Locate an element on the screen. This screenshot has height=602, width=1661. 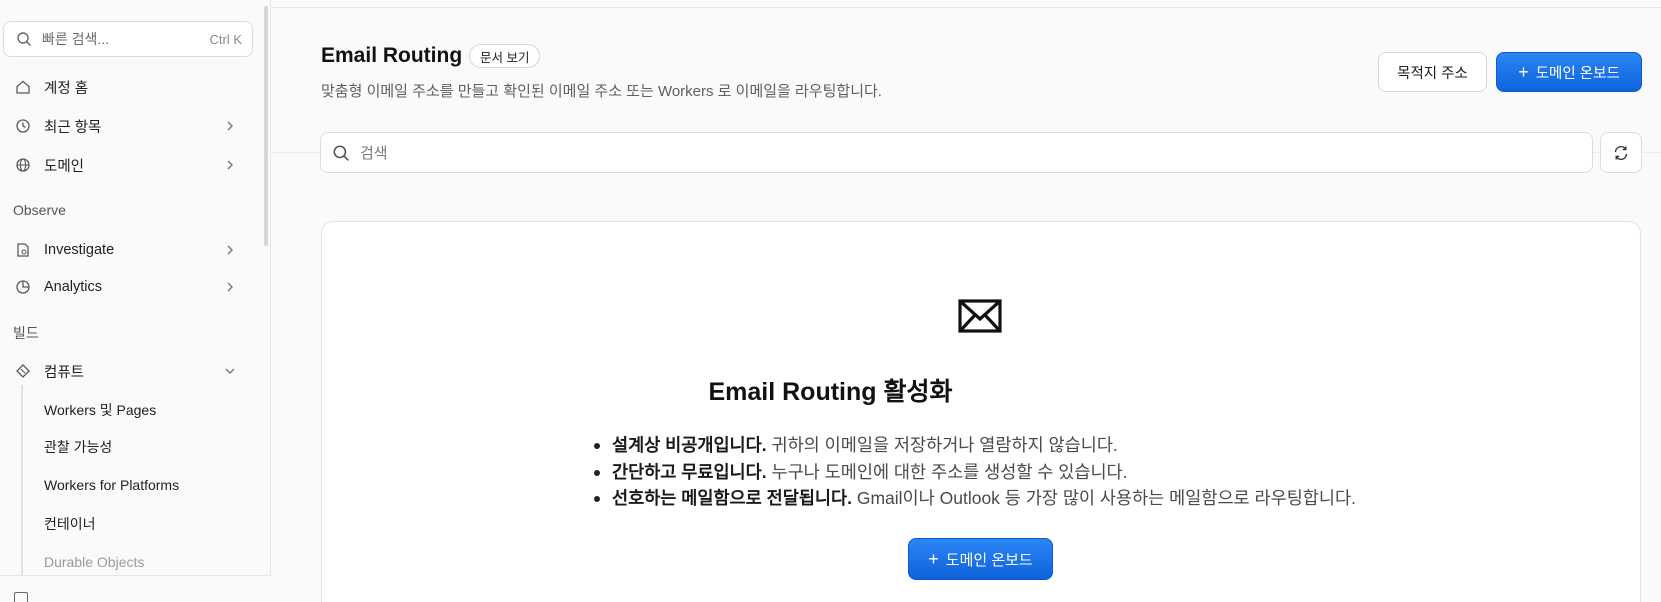
search-input: 검색 is located at coordinates (956, 152).